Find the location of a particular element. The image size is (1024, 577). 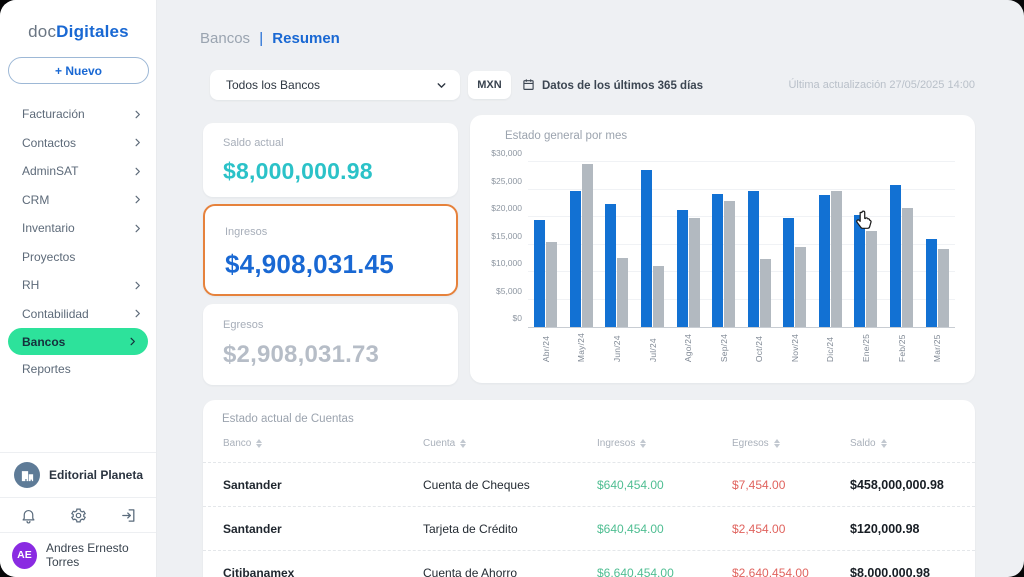

accounts-table-header: Banco Cuenta Ingresos Egresos Saldo is located at coordinates (589, 447).